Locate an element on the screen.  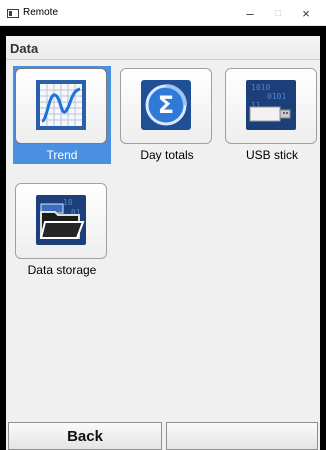
app-window-icon is located at coordinates (13, 13).